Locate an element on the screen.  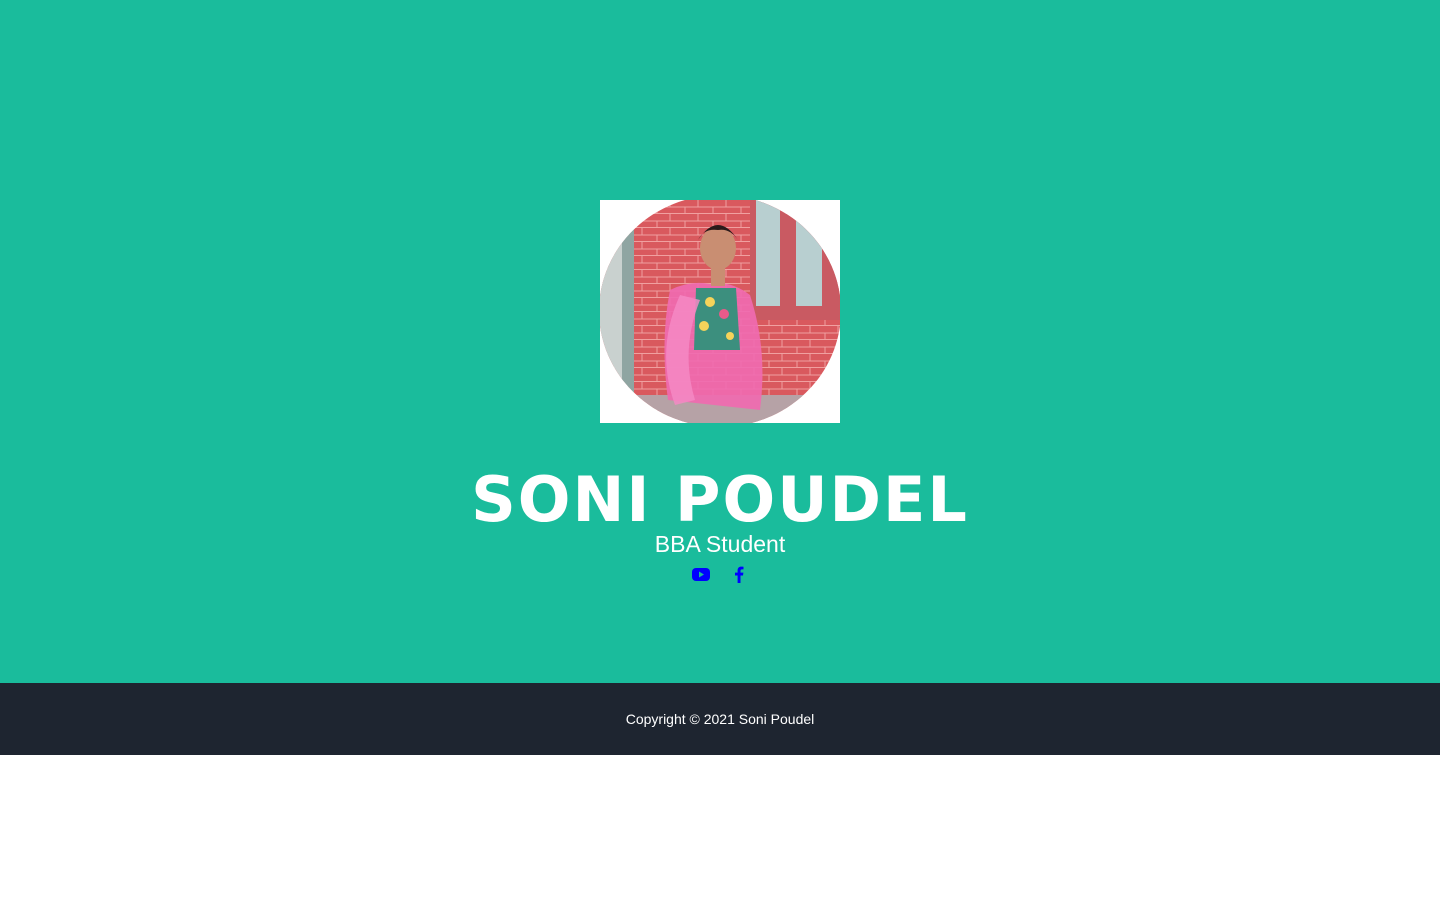
profile-photo is located at coordinates (720, 311).